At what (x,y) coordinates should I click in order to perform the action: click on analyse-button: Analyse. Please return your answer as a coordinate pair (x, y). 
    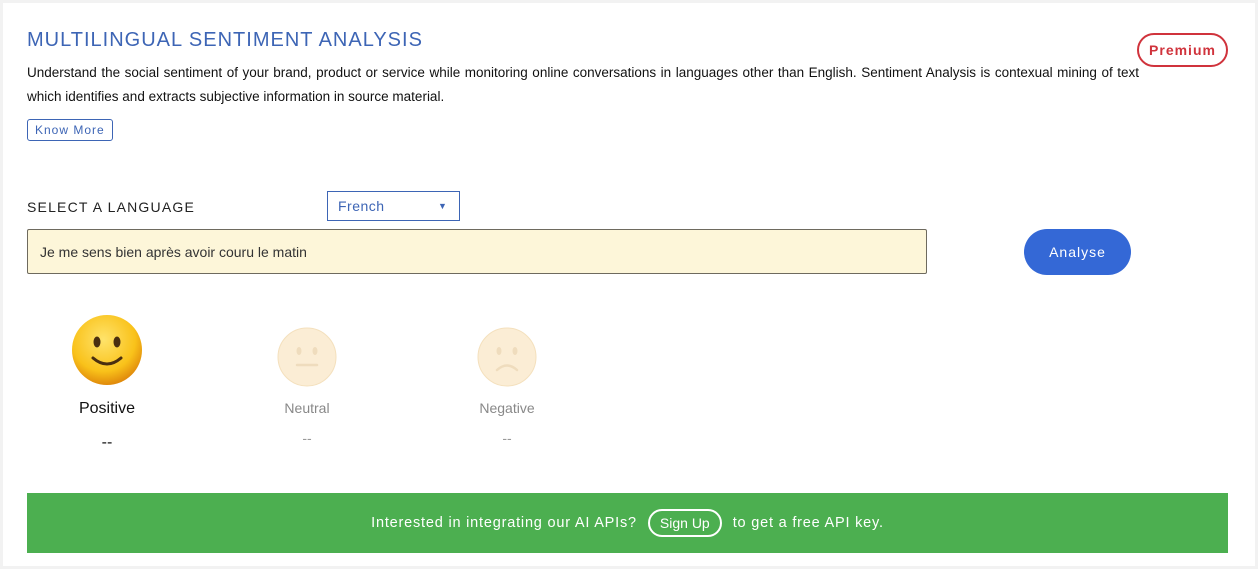
    Looking at the image, I should click on (1077, 252).